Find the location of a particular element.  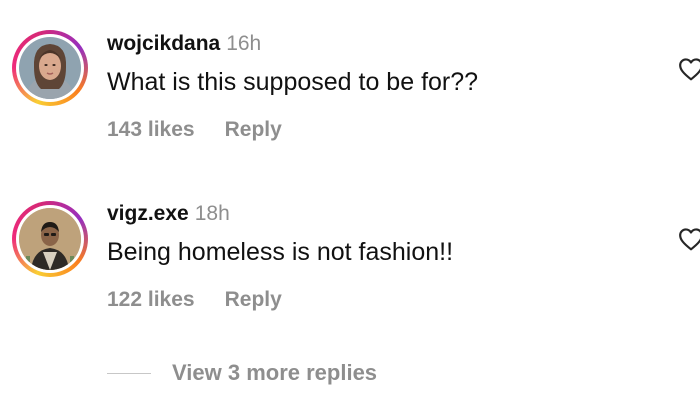

replies-divider-line is located at coordinates (129, 373).